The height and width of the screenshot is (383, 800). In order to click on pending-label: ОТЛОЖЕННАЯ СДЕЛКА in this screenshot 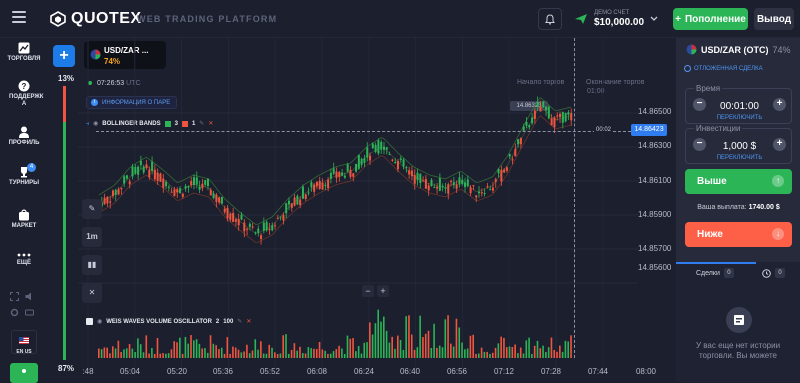, I will do `click(728, 68)`.